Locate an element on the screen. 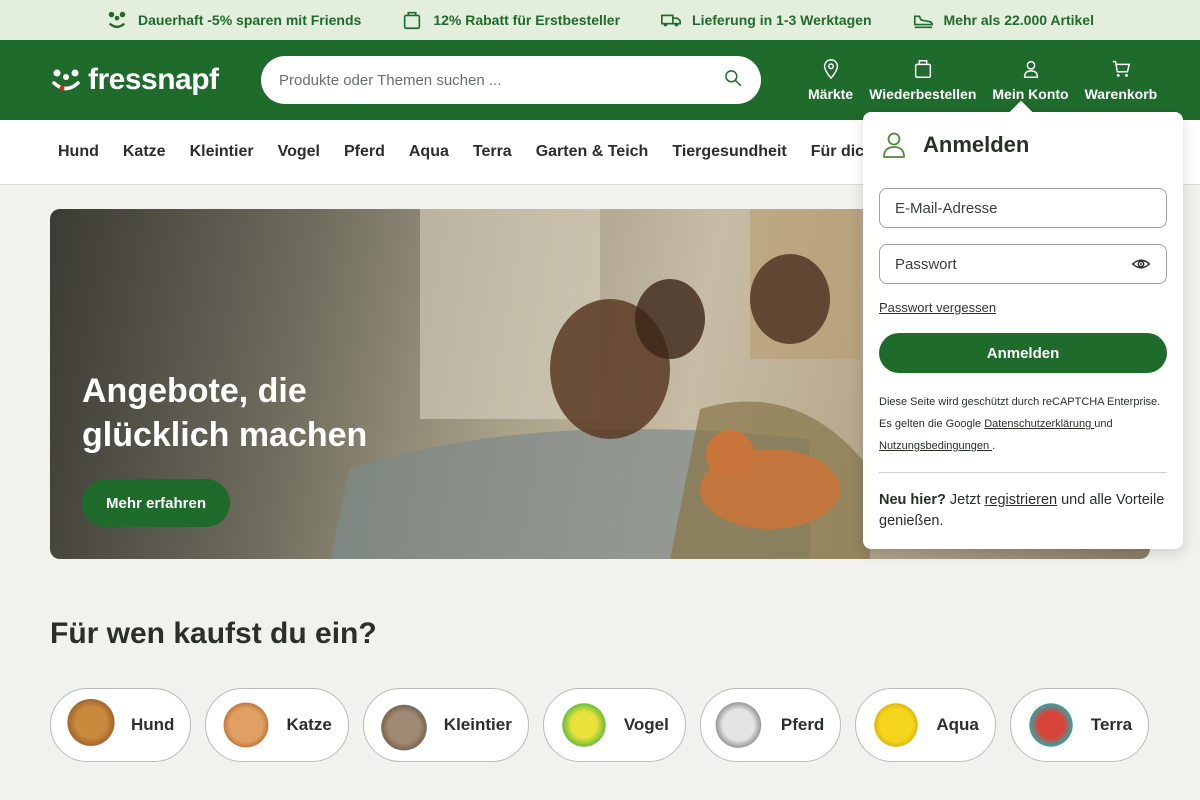 The image size is (1200, 800). usp-first-order: 12% Rabatt für Erstbesteller is located at coordinates (510, 20).